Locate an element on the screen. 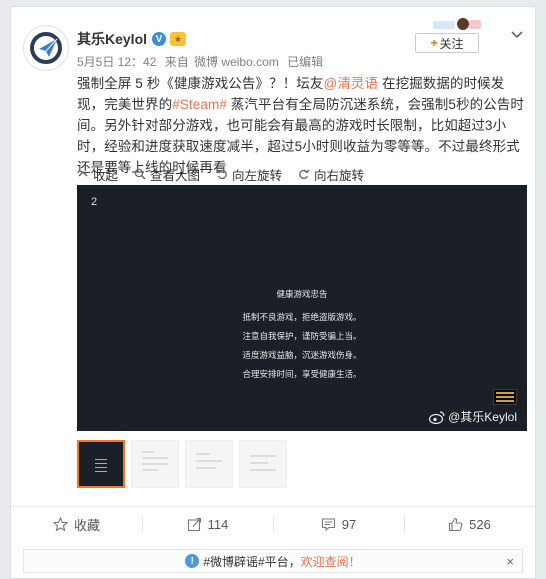 The image size is (546, 579). view-large-button: 查看大图 is located at coordinates (167, 174).